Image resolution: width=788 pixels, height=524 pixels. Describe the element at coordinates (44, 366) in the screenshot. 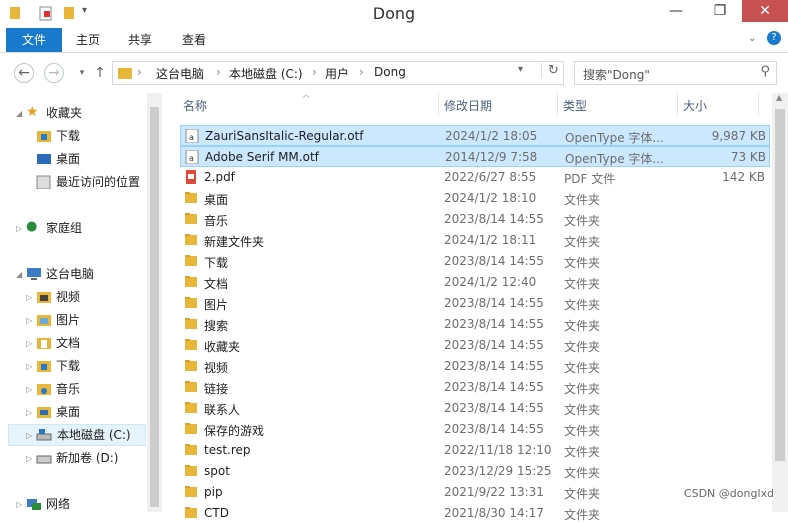

I see `download-folder-icon` at that location.